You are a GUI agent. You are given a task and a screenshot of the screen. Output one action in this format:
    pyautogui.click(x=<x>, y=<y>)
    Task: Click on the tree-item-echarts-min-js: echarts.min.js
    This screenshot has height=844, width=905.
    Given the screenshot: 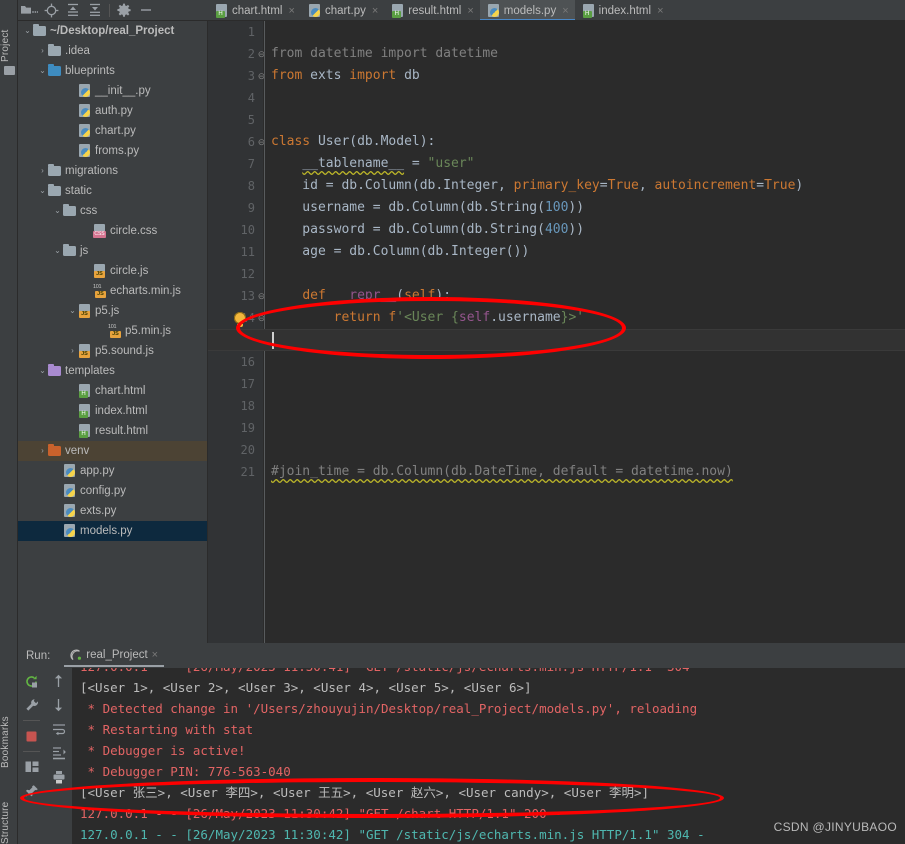 What is the action you would take?
    pyautogui.click(x=112, y=291)
    